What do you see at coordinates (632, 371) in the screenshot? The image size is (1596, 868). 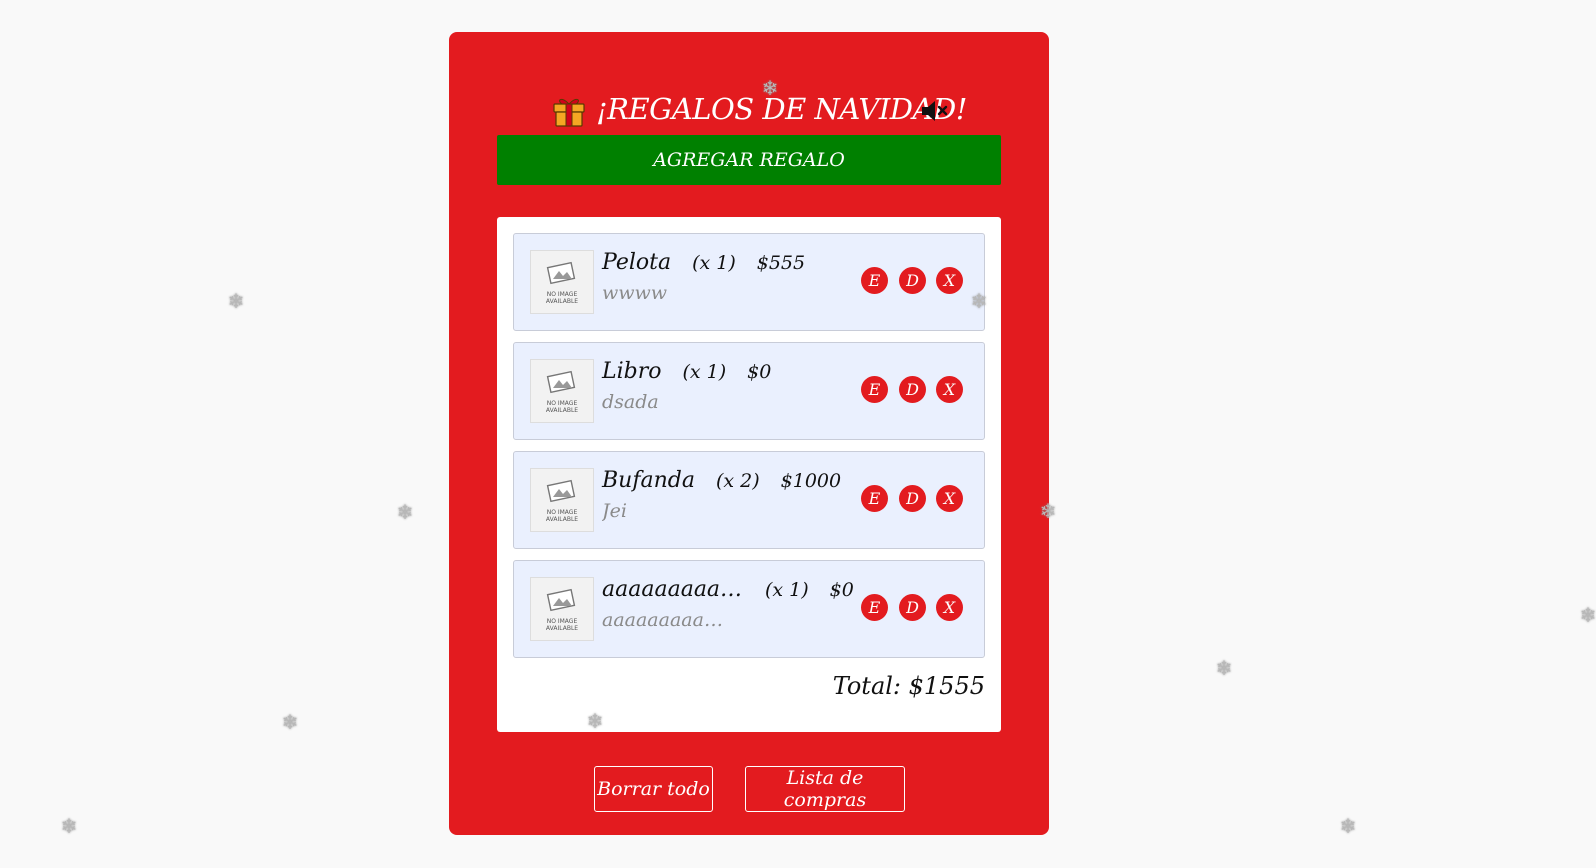 I see `gift-name: Libro` at bounding box center [632, 371].